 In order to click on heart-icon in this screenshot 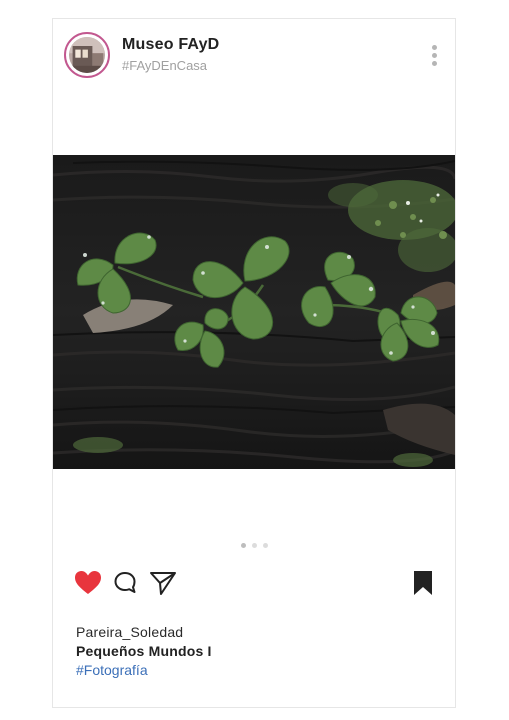, I will do `click(88, 583)`.